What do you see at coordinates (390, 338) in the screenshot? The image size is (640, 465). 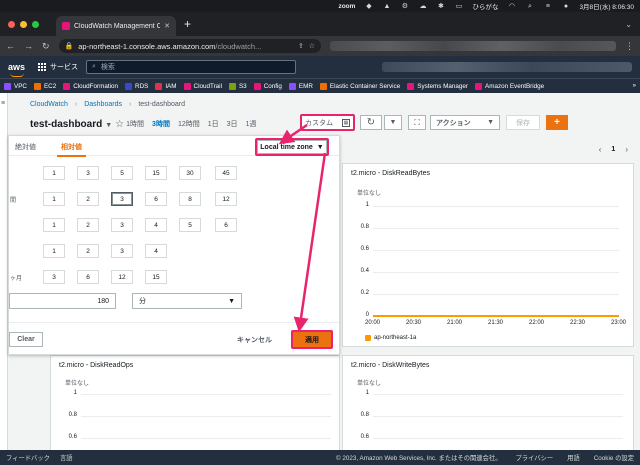 I see `chart-legend: ap-northeast-1a` at bounding box center [390, 338].